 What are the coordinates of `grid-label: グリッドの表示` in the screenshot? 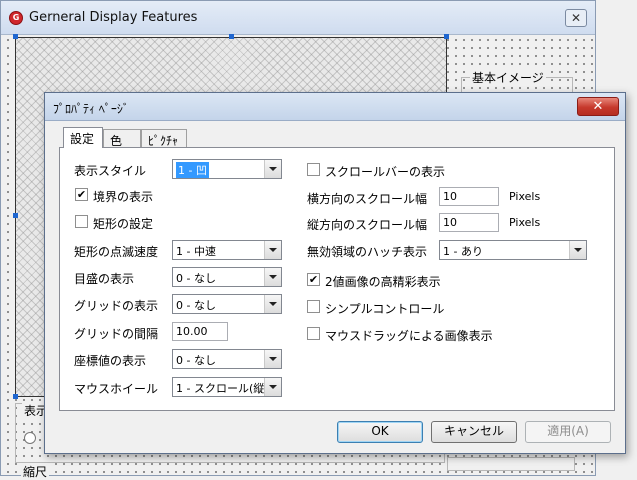 It's located at (116, 306).